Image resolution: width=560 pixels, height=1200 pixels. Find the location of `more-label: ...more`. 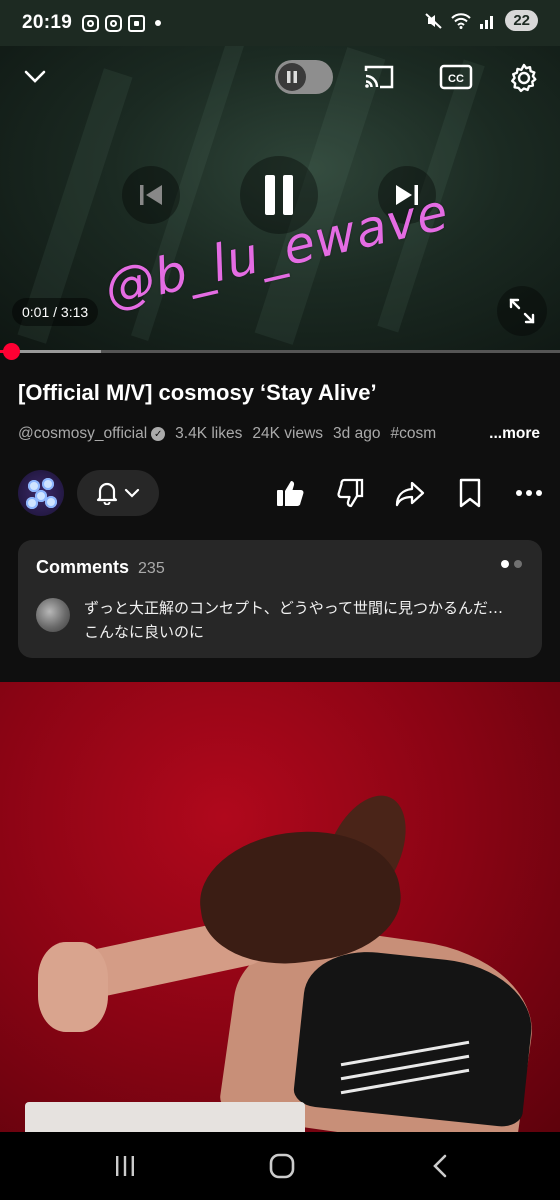

more-label: ...more is located at coordinates (514, 433).